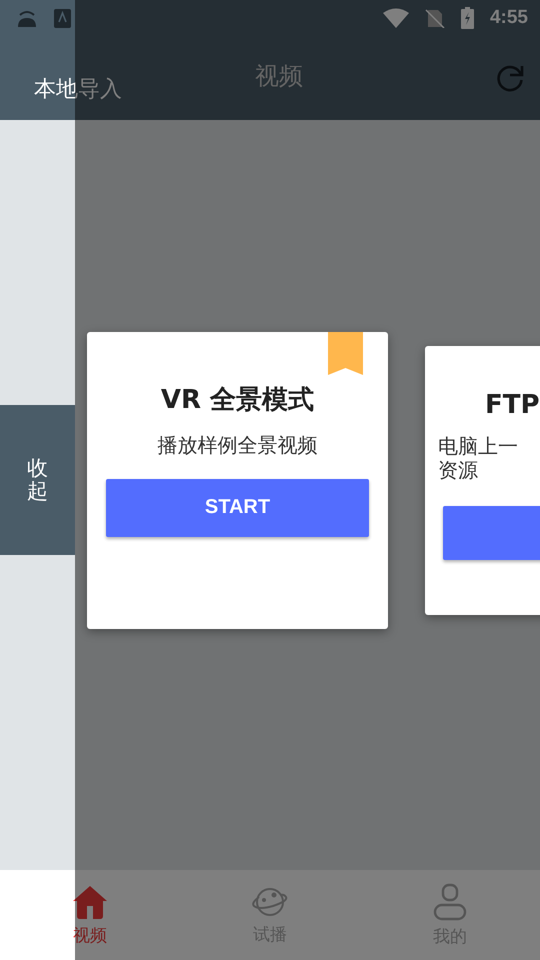  What do you see at coordinates (510, 78) in the screenshot?
I see `refresh-icon` at bounding box center [510, 78].